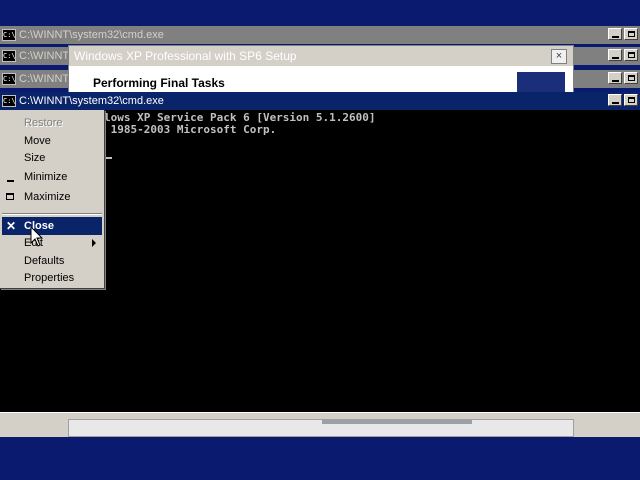  I want to click on menu-item-label: Maximize, so click(47, 197).